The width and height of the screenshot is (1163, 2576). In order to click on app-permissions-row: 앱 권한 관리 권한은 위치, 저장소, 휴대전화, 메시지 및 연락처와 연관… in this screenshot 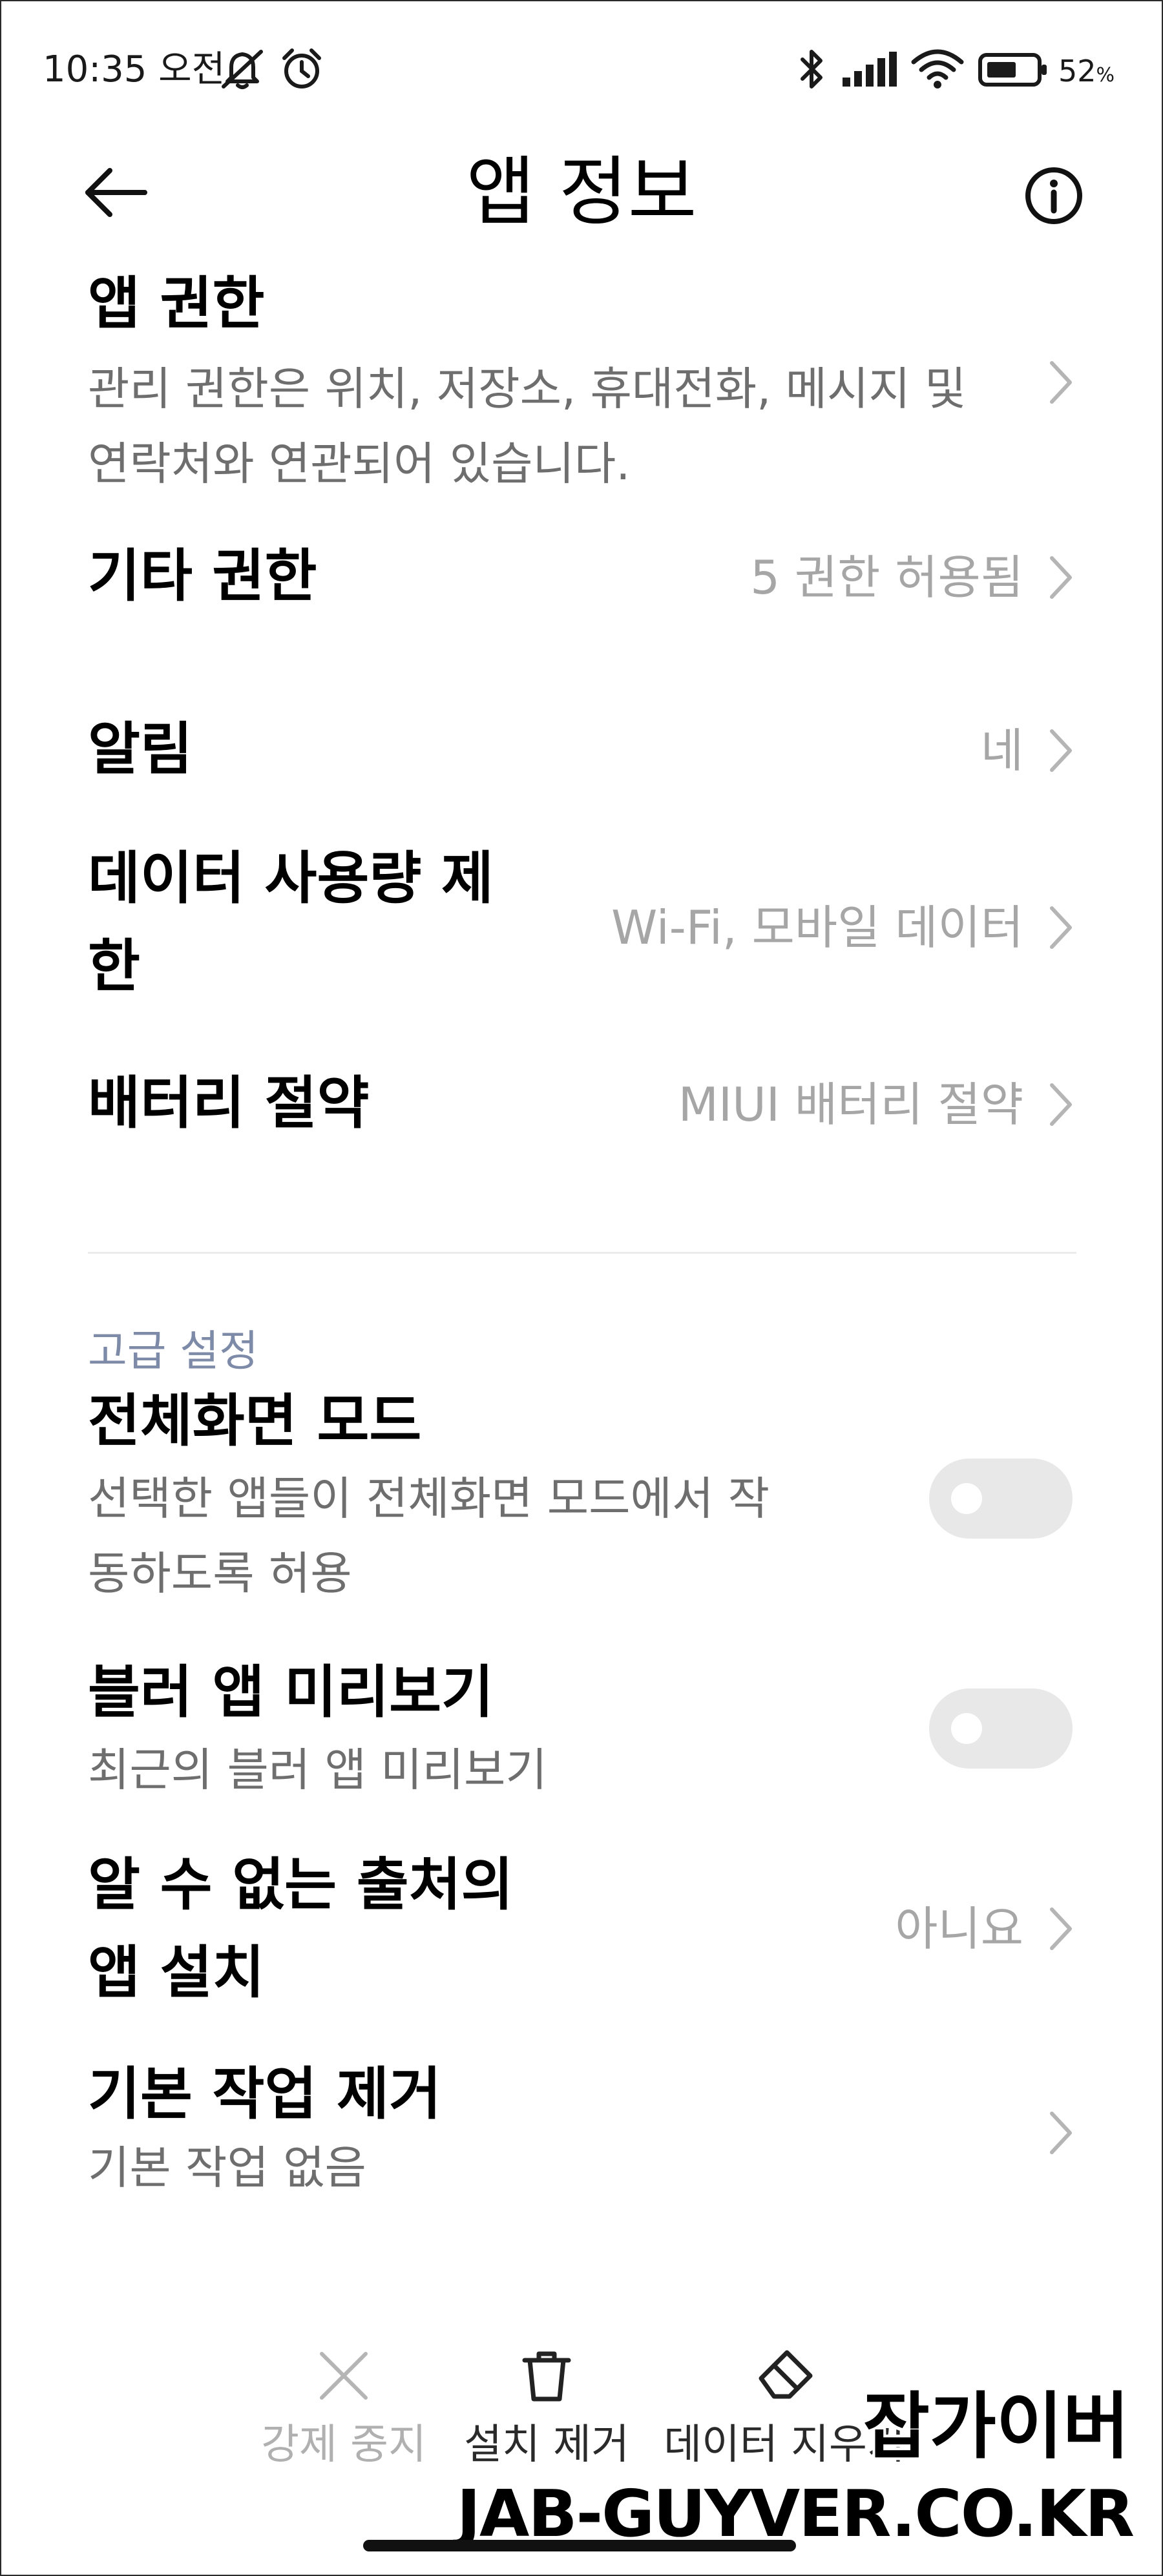, I will do `click(581, 382)`.